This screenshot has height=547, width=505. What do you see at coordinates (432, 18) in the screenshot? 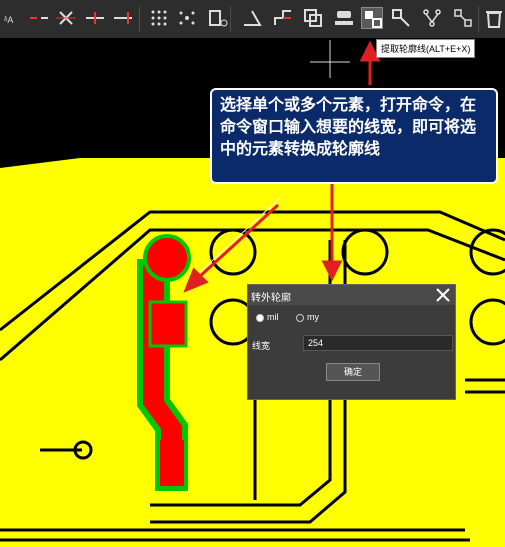
I see `tree-nodes-icon` at bounding box center [432, 18].